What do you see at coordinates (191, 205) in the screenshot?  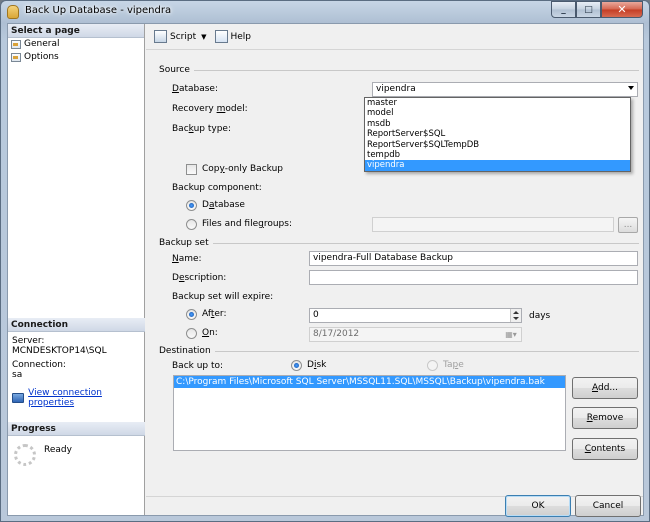 I see `database-radio` at bounding box center [191, 205].